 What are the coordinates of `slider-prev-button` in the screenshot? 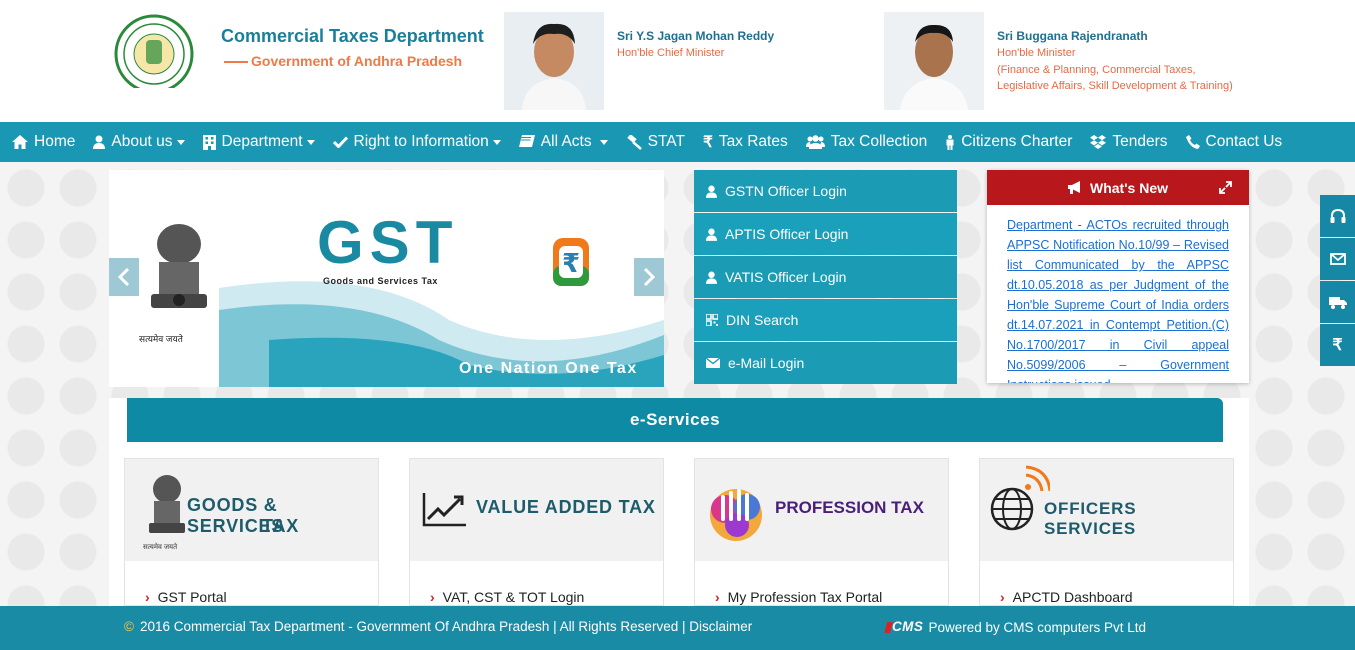 It's located at (124, 277).